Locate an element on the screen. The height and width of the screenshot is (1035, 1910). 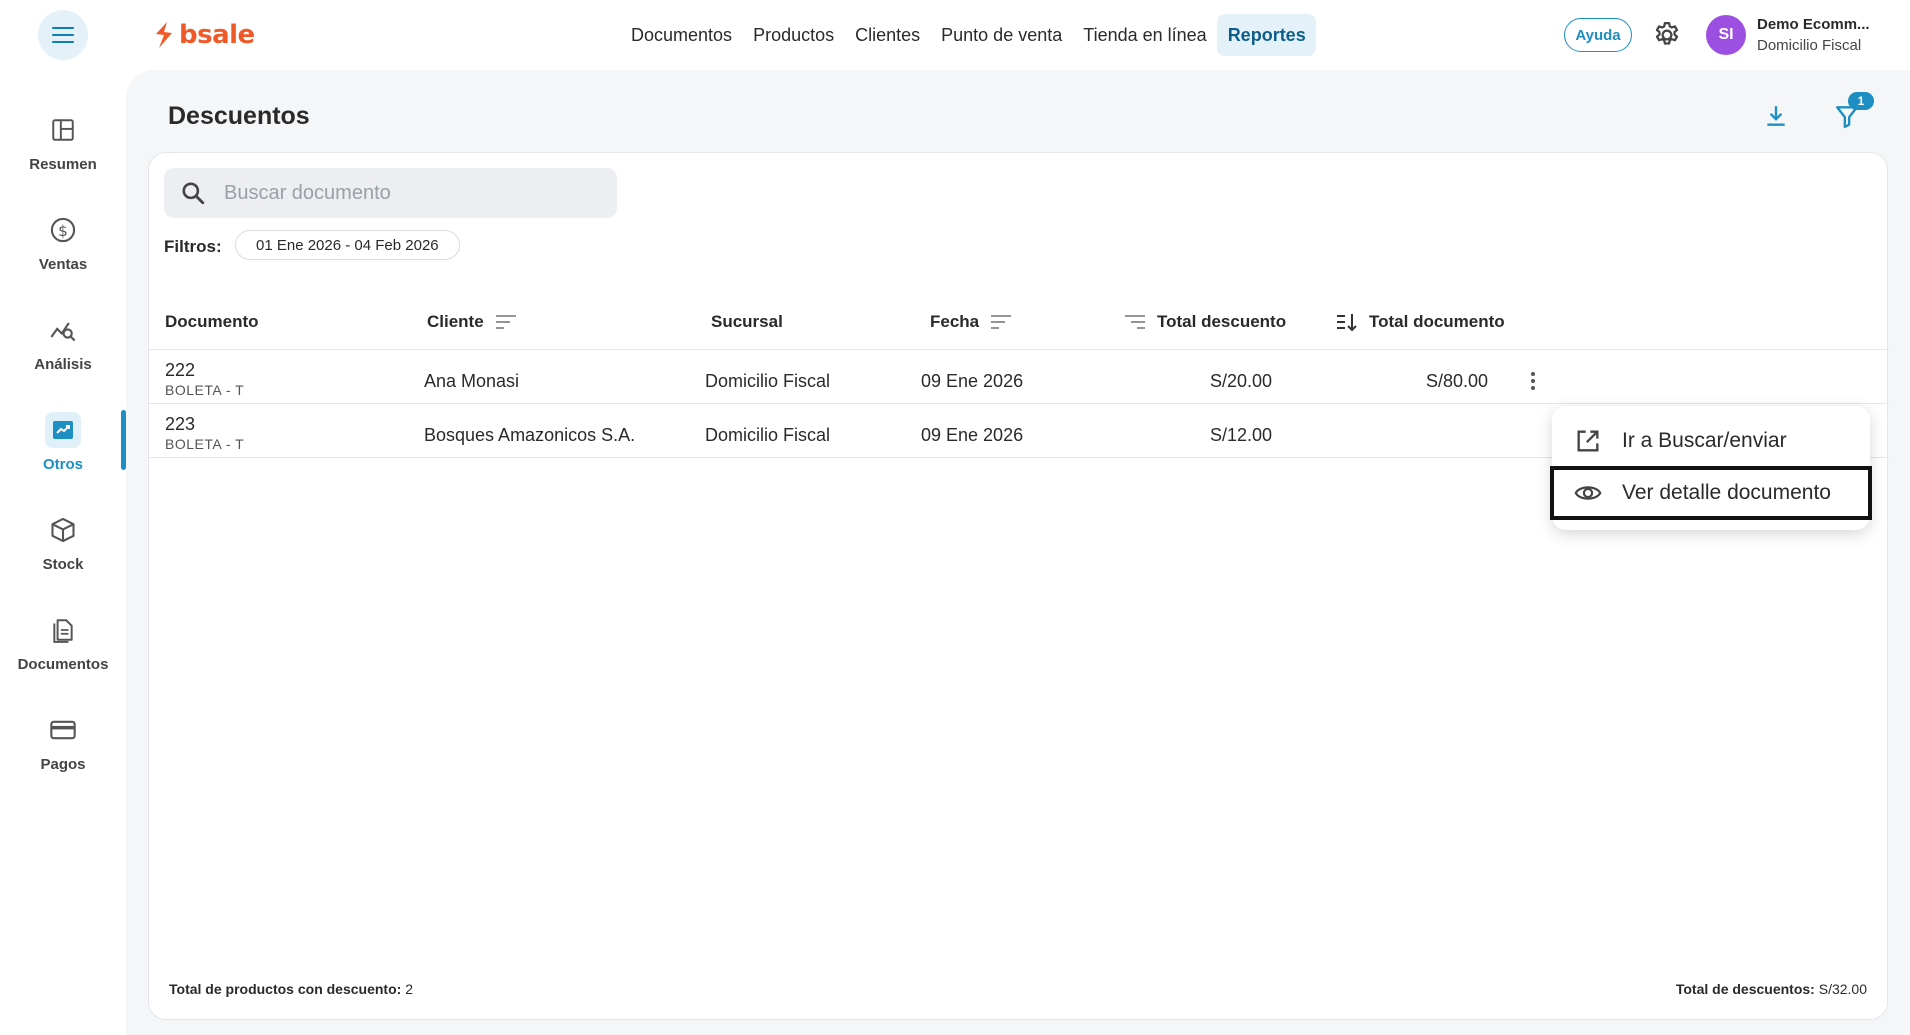
gear-icon is located at coordinates (1667, 35).